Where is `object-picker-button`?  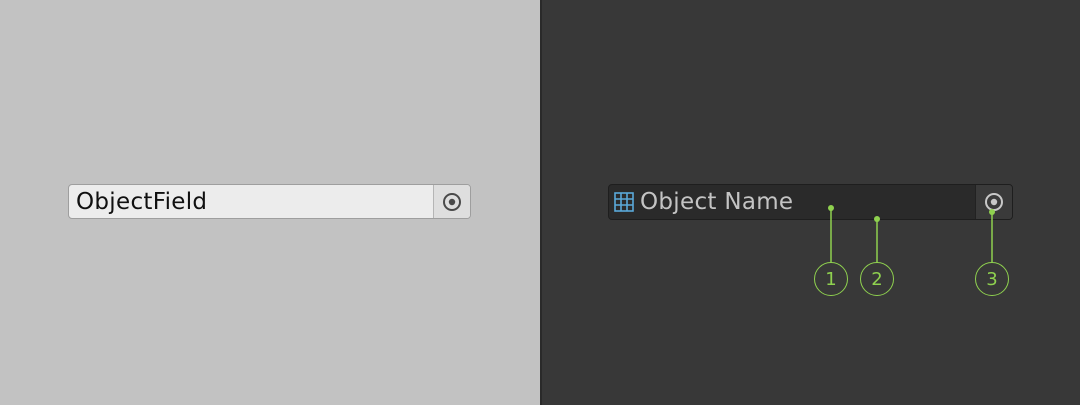 object-picker-button is located at coordinates (451, 201).